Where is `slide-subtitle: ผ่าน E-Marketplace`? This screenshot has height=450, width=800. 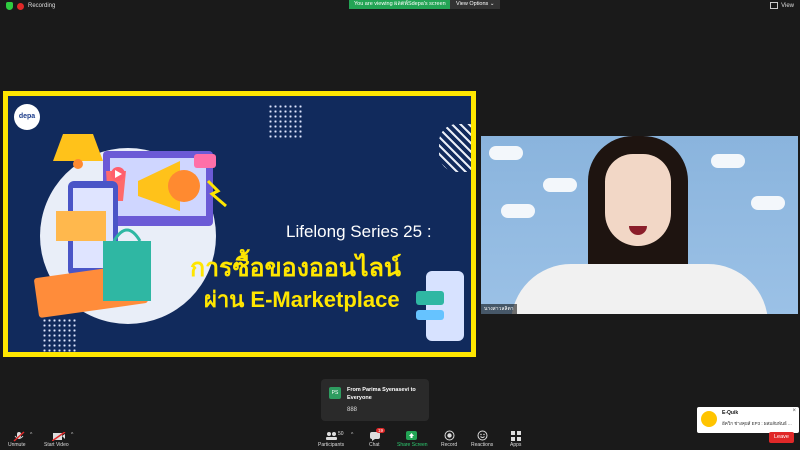 slide-subtitle: ผ่าน E-Marketplace is located at coordinates (302, 299).